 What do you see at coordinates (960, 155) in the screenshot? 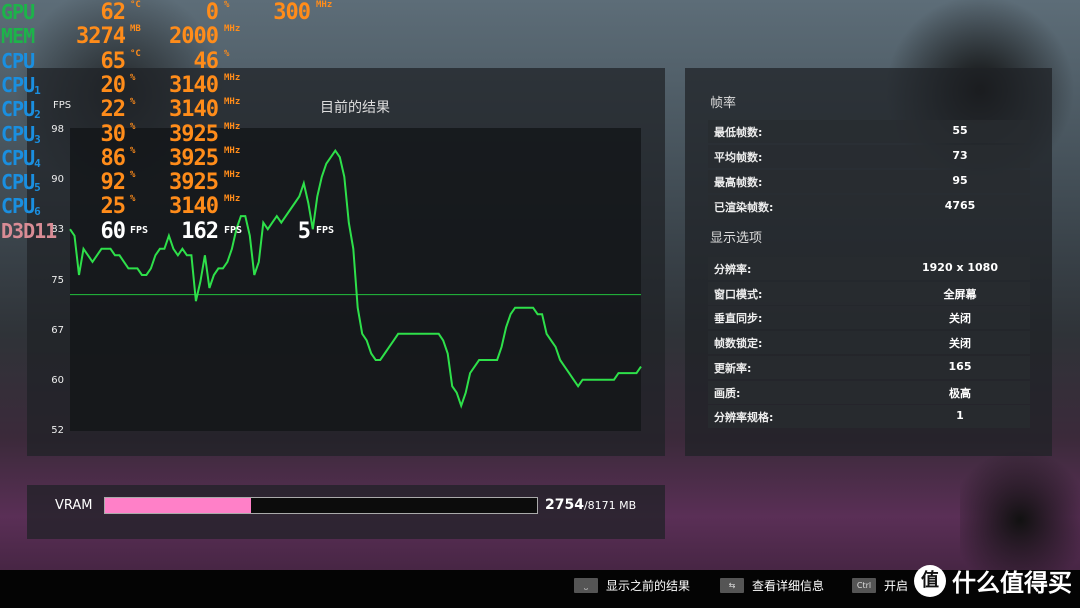
I see `stat-value: 73` at bounding box center [960, 155].